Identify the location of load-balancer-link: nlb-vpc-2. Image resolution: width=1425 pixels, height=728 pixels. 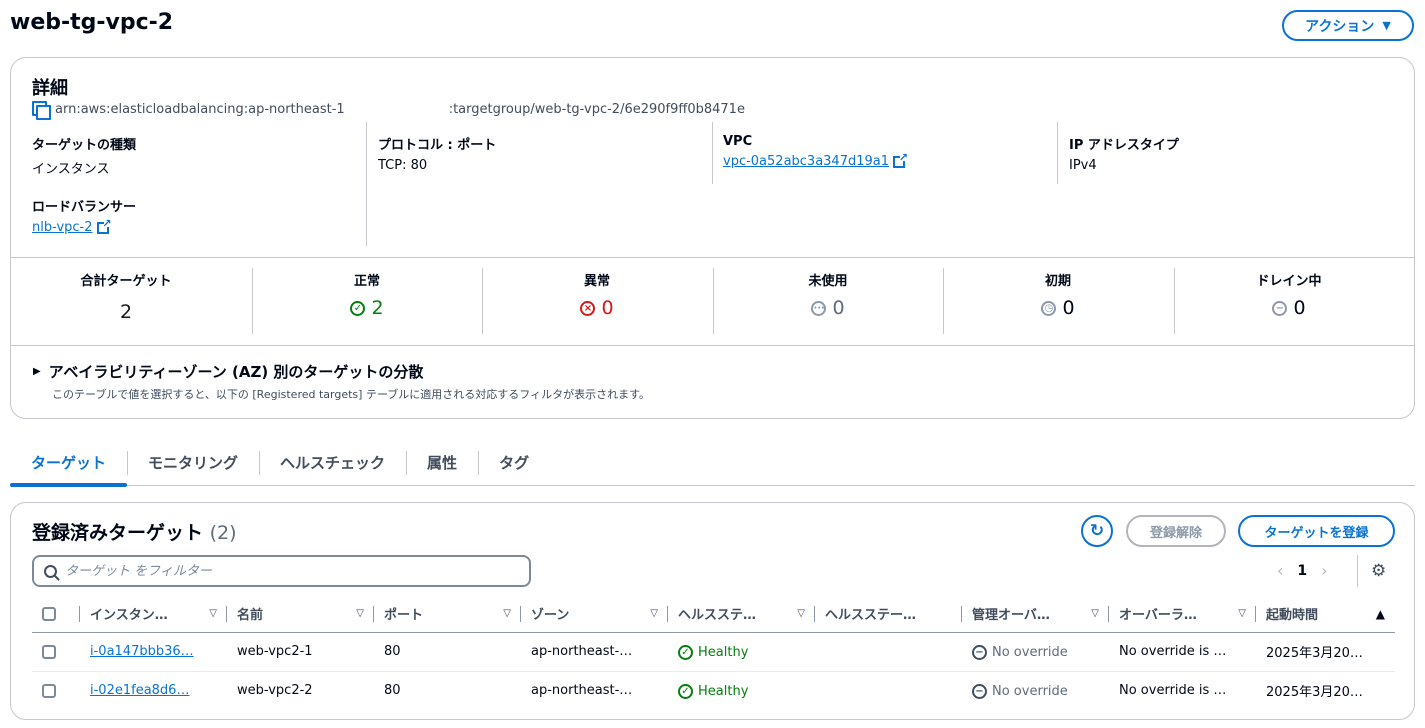
(72, 226).